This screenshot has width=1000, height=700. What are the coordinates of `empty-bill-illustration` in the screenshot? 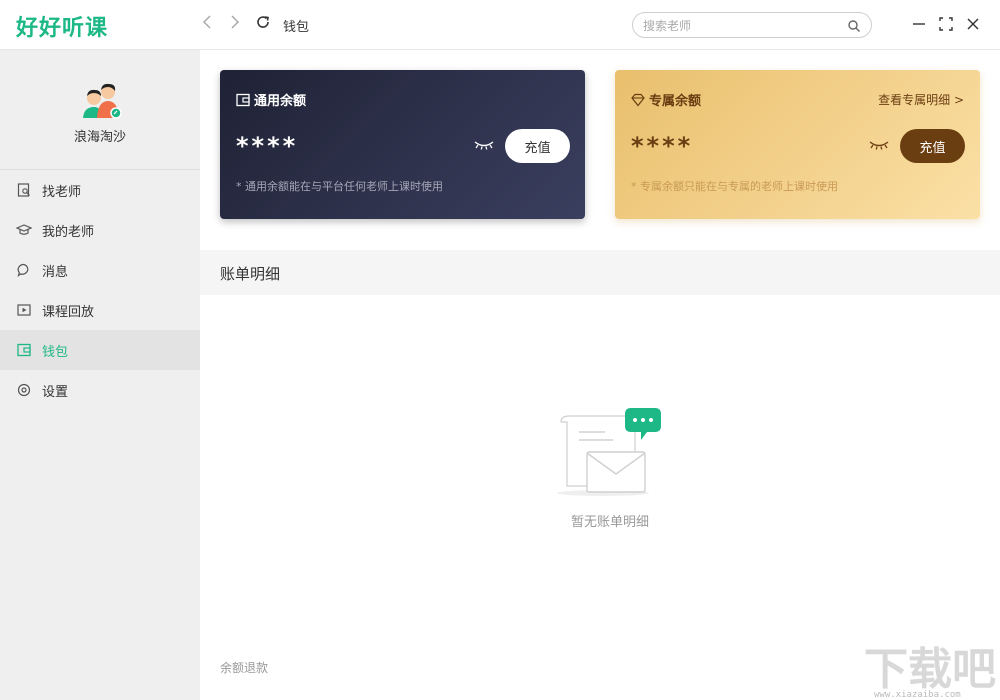 It's located at (609, 452).